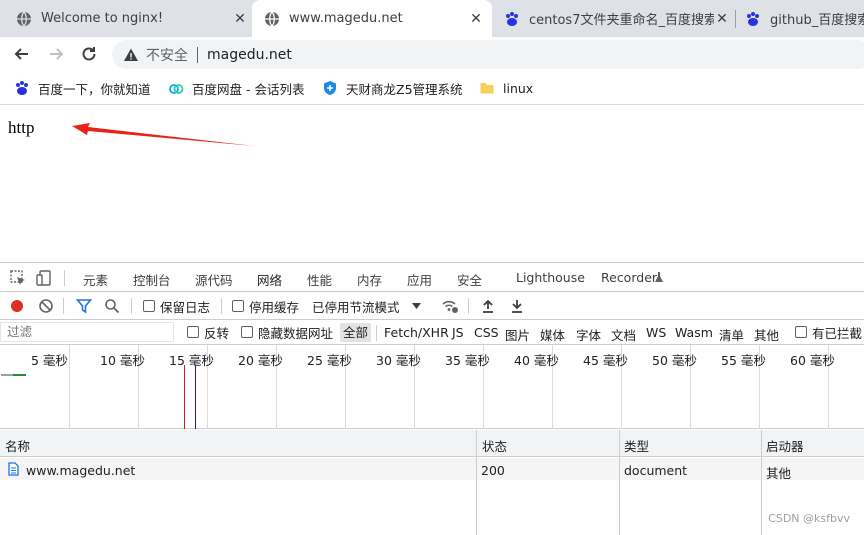  Describe the element at coordinates (184, 397) in the screenshot. I see `dom-content-loaded-marker` at that location.